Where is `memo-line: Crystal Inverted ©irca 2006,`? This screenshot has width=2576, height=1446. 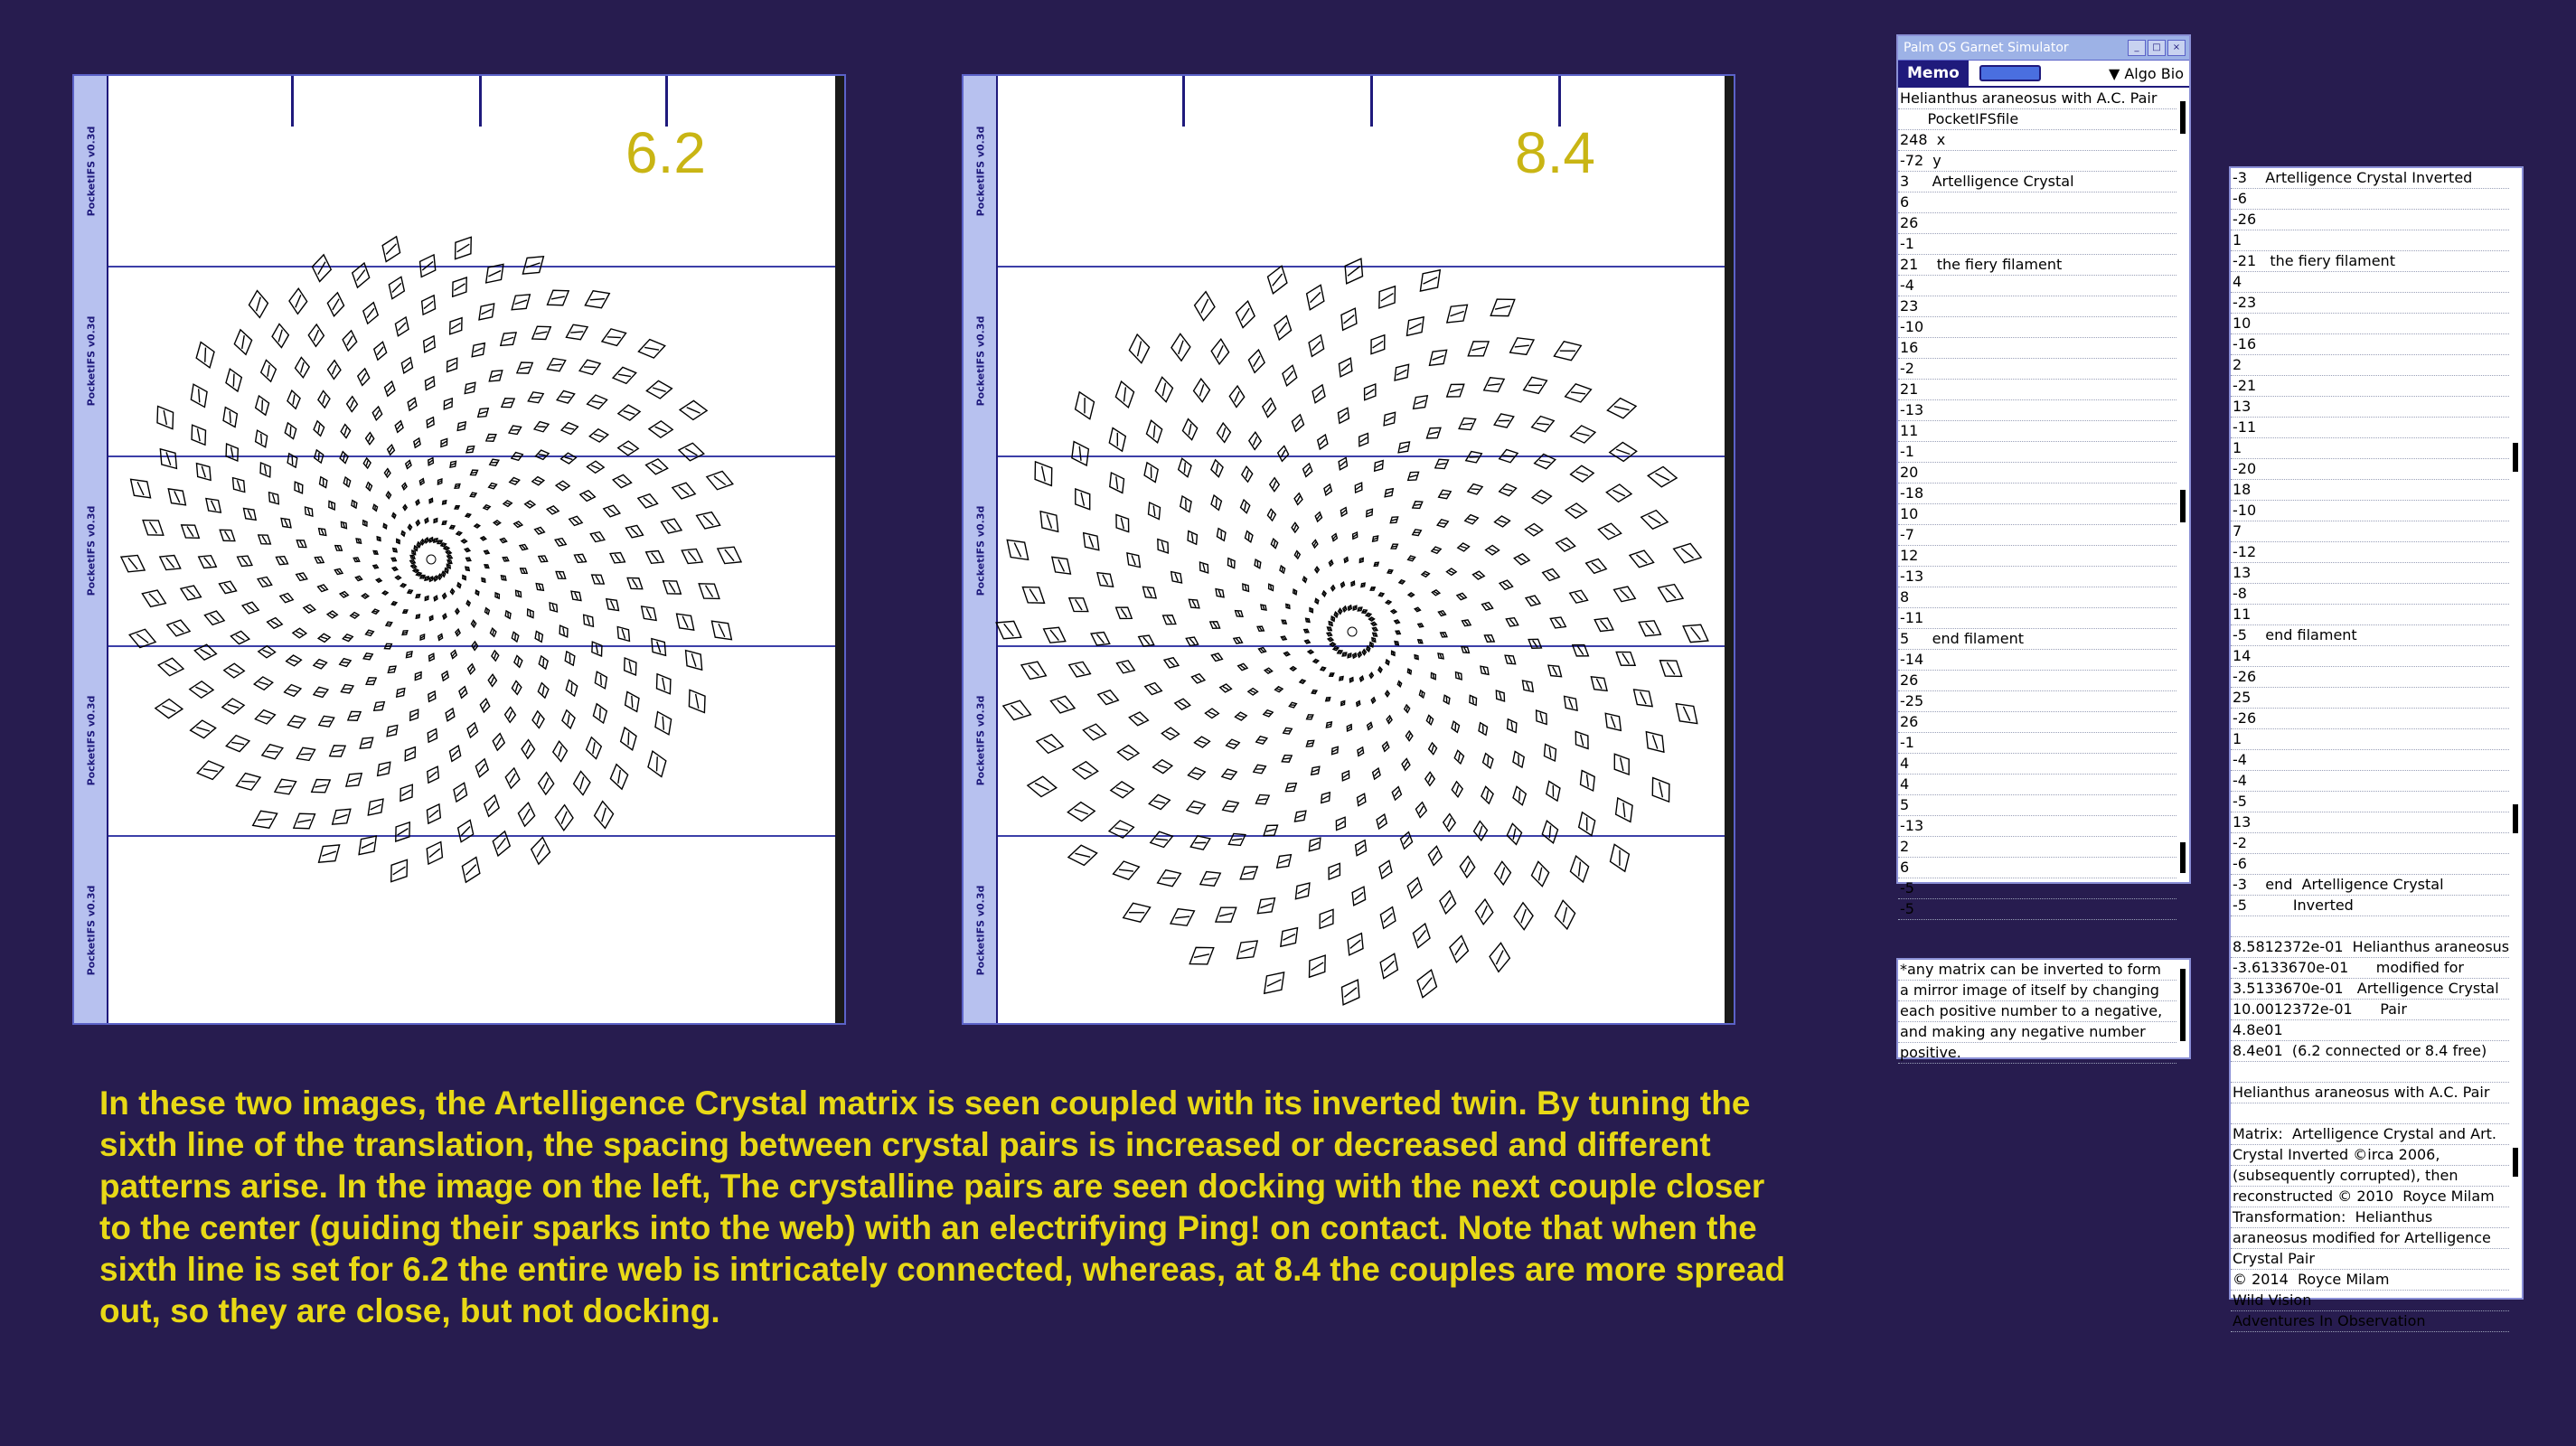
memo-line: Crystal Inverted ©irca 2006, is located at coordinates (2370, 1156).